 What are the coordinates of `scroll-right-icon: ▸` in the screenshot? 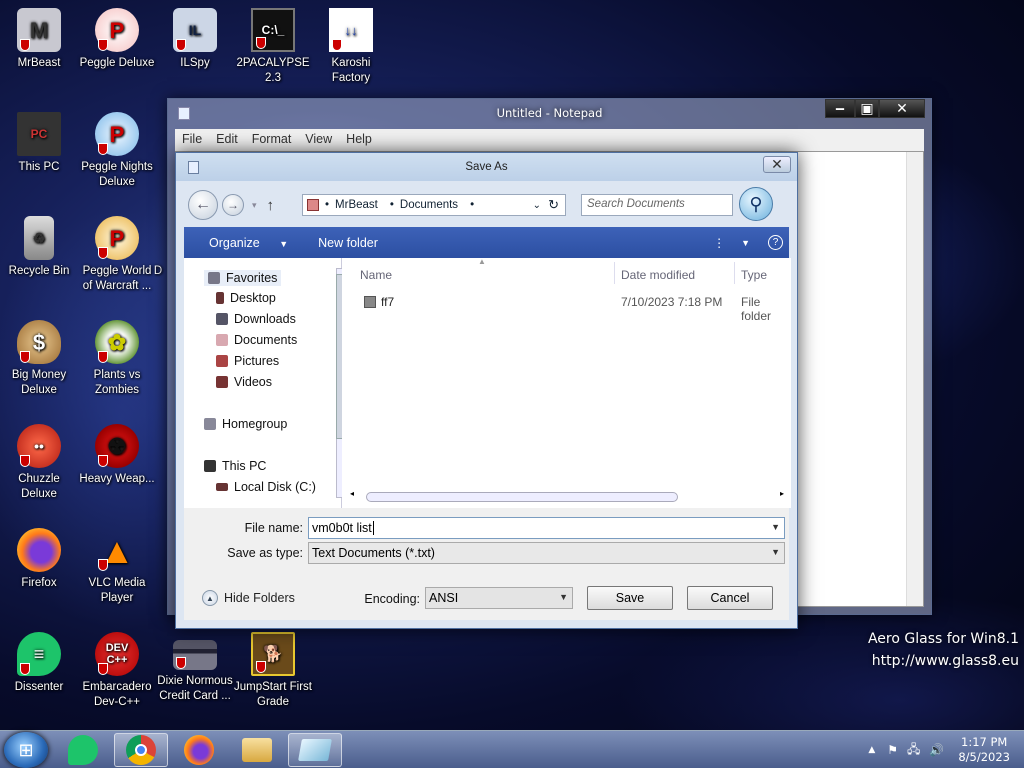 It's located at (782, 493).